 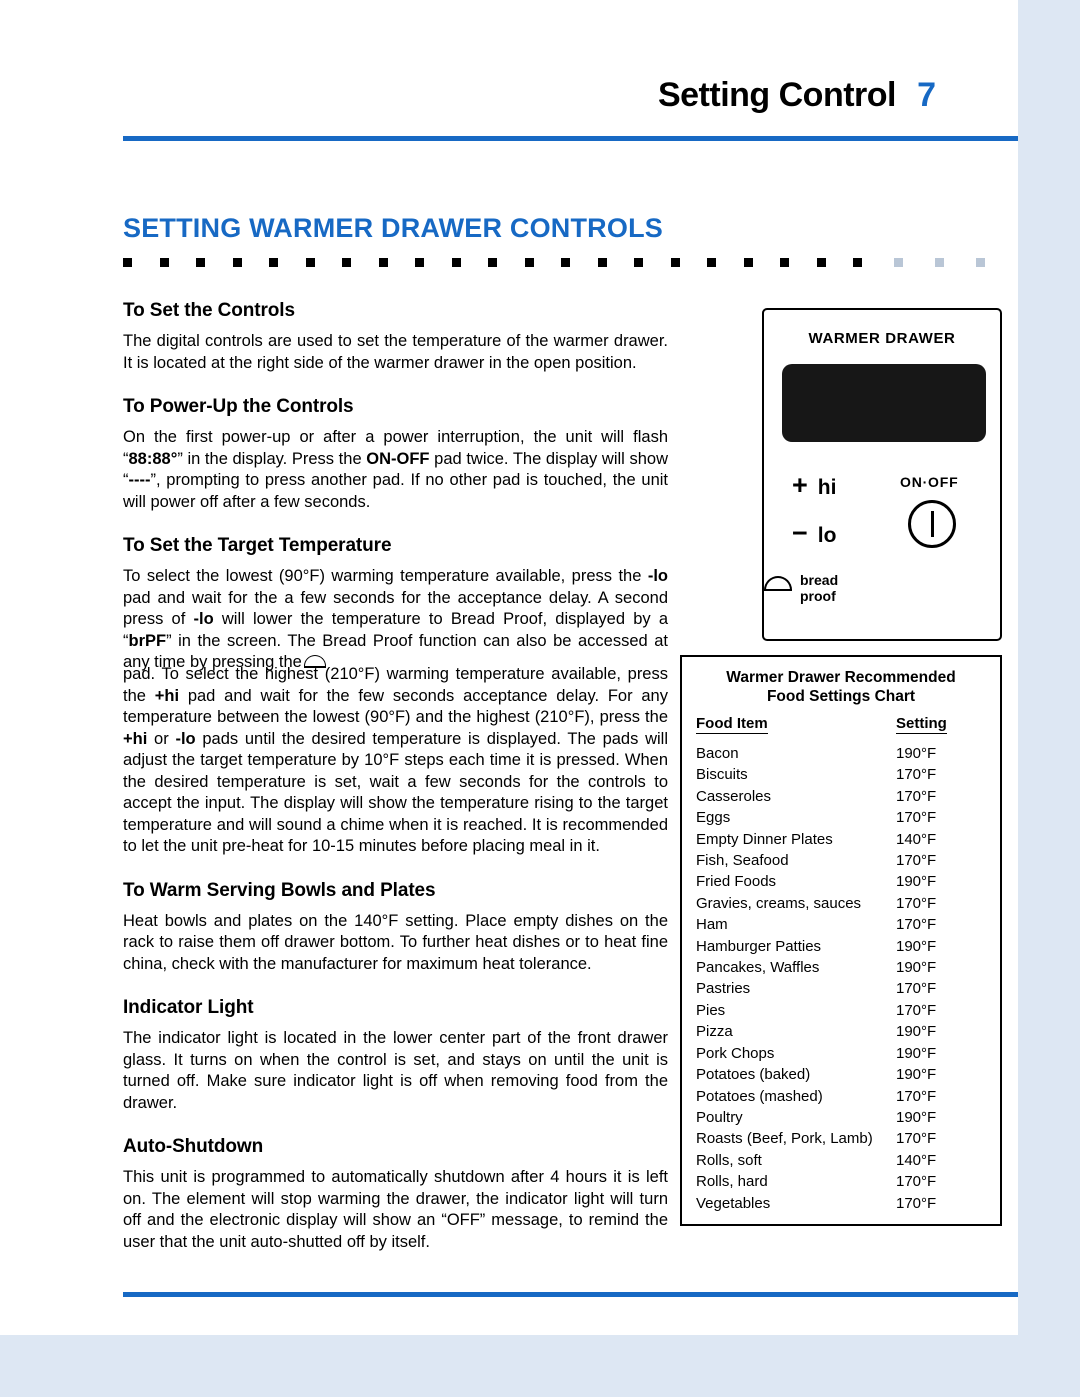 What do you see at coordinates (736, 882) in the screenshot?
I see `cell-food-item: Fried Foods` at bounding box center [736, 882].